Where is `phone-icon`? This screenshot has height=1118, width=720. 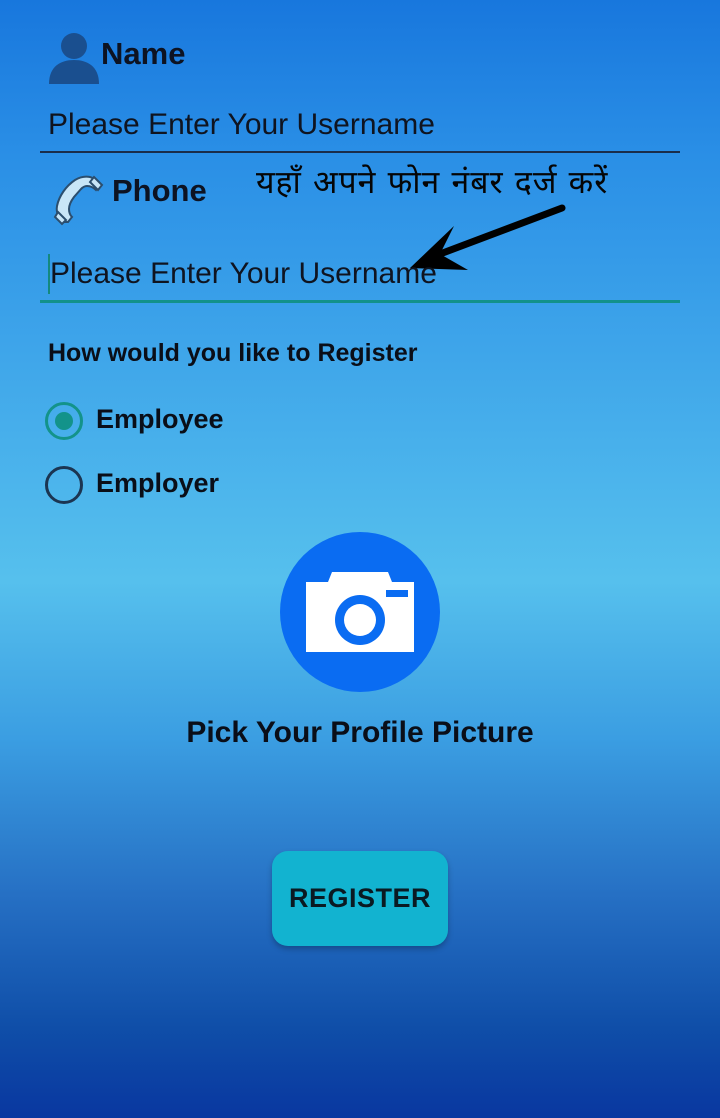
phone-icon is located at coordinates (78, 200).